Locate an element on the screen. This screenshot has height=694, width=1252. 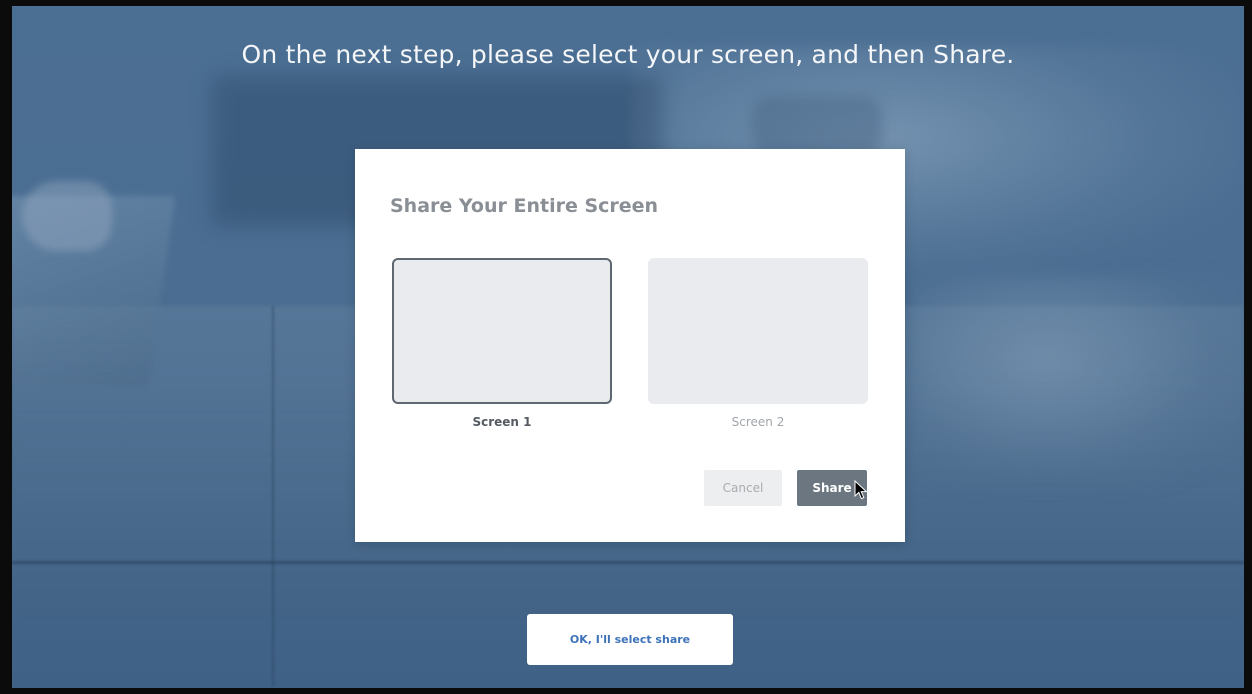
background-photo-hand is located at coordinates (67, 216).